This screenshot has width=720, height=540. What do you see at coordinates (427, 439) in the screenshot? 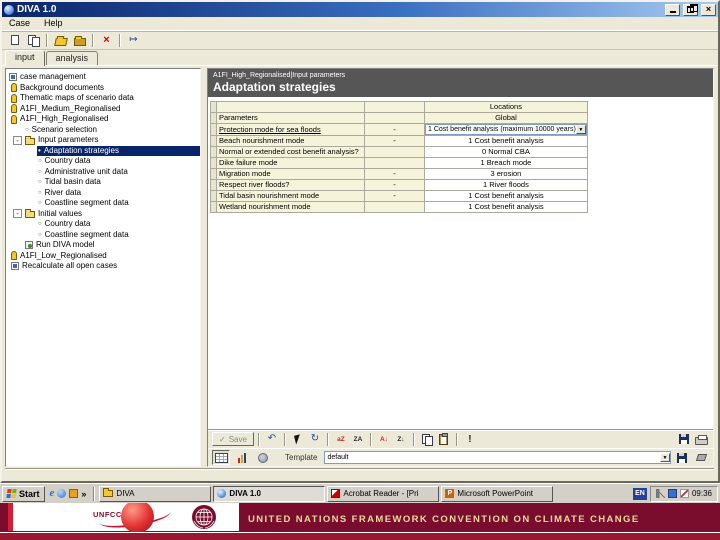
I see `copy-button` at bounding box center [427, 439].